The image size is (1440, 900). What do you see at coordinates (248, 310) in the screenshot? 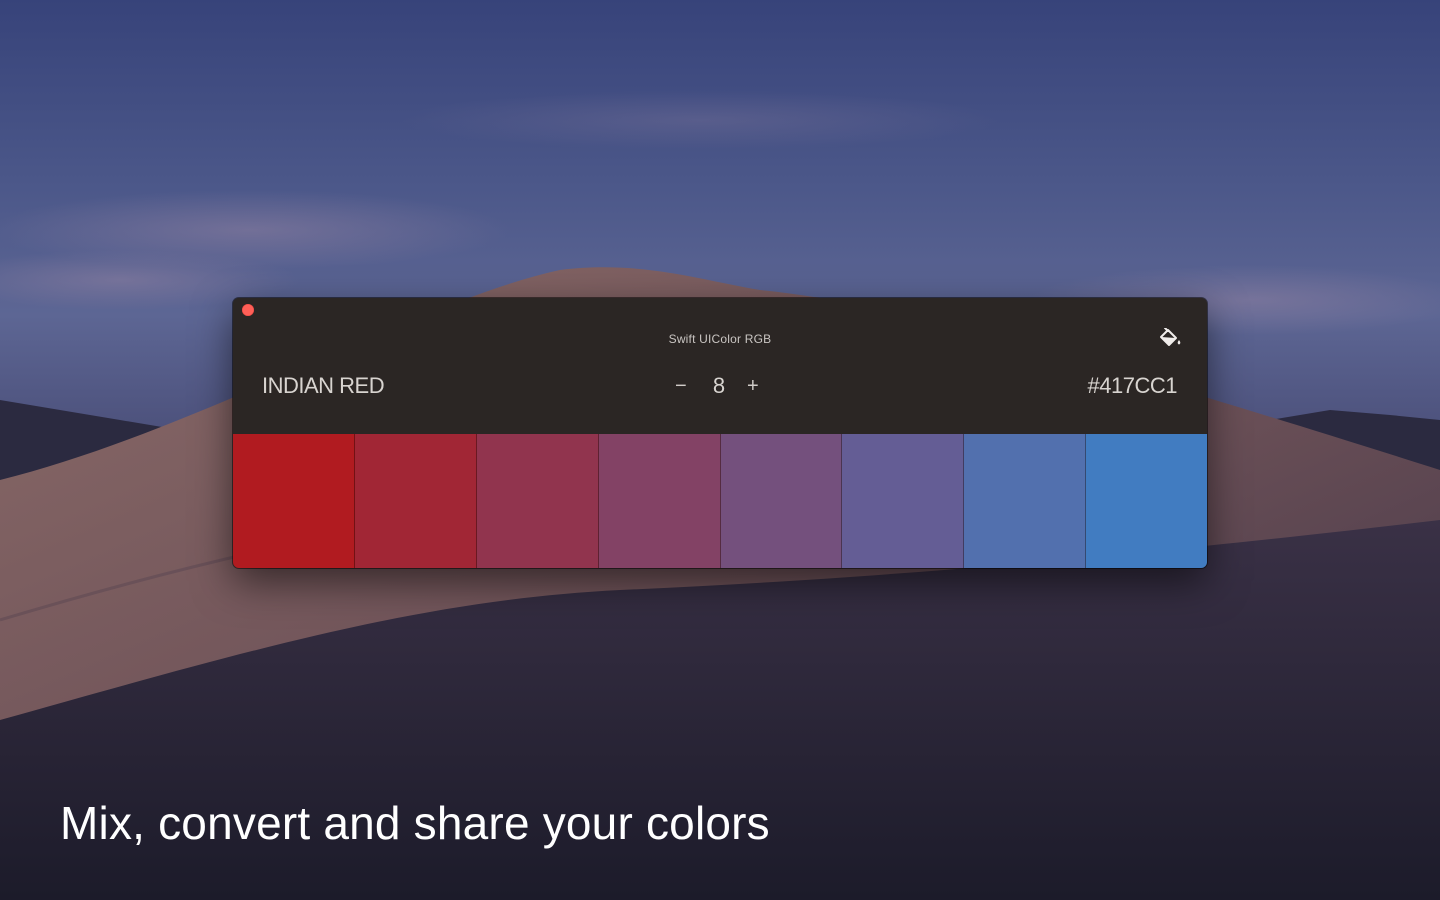
I see `close-button` at bounding box center [248, 310].